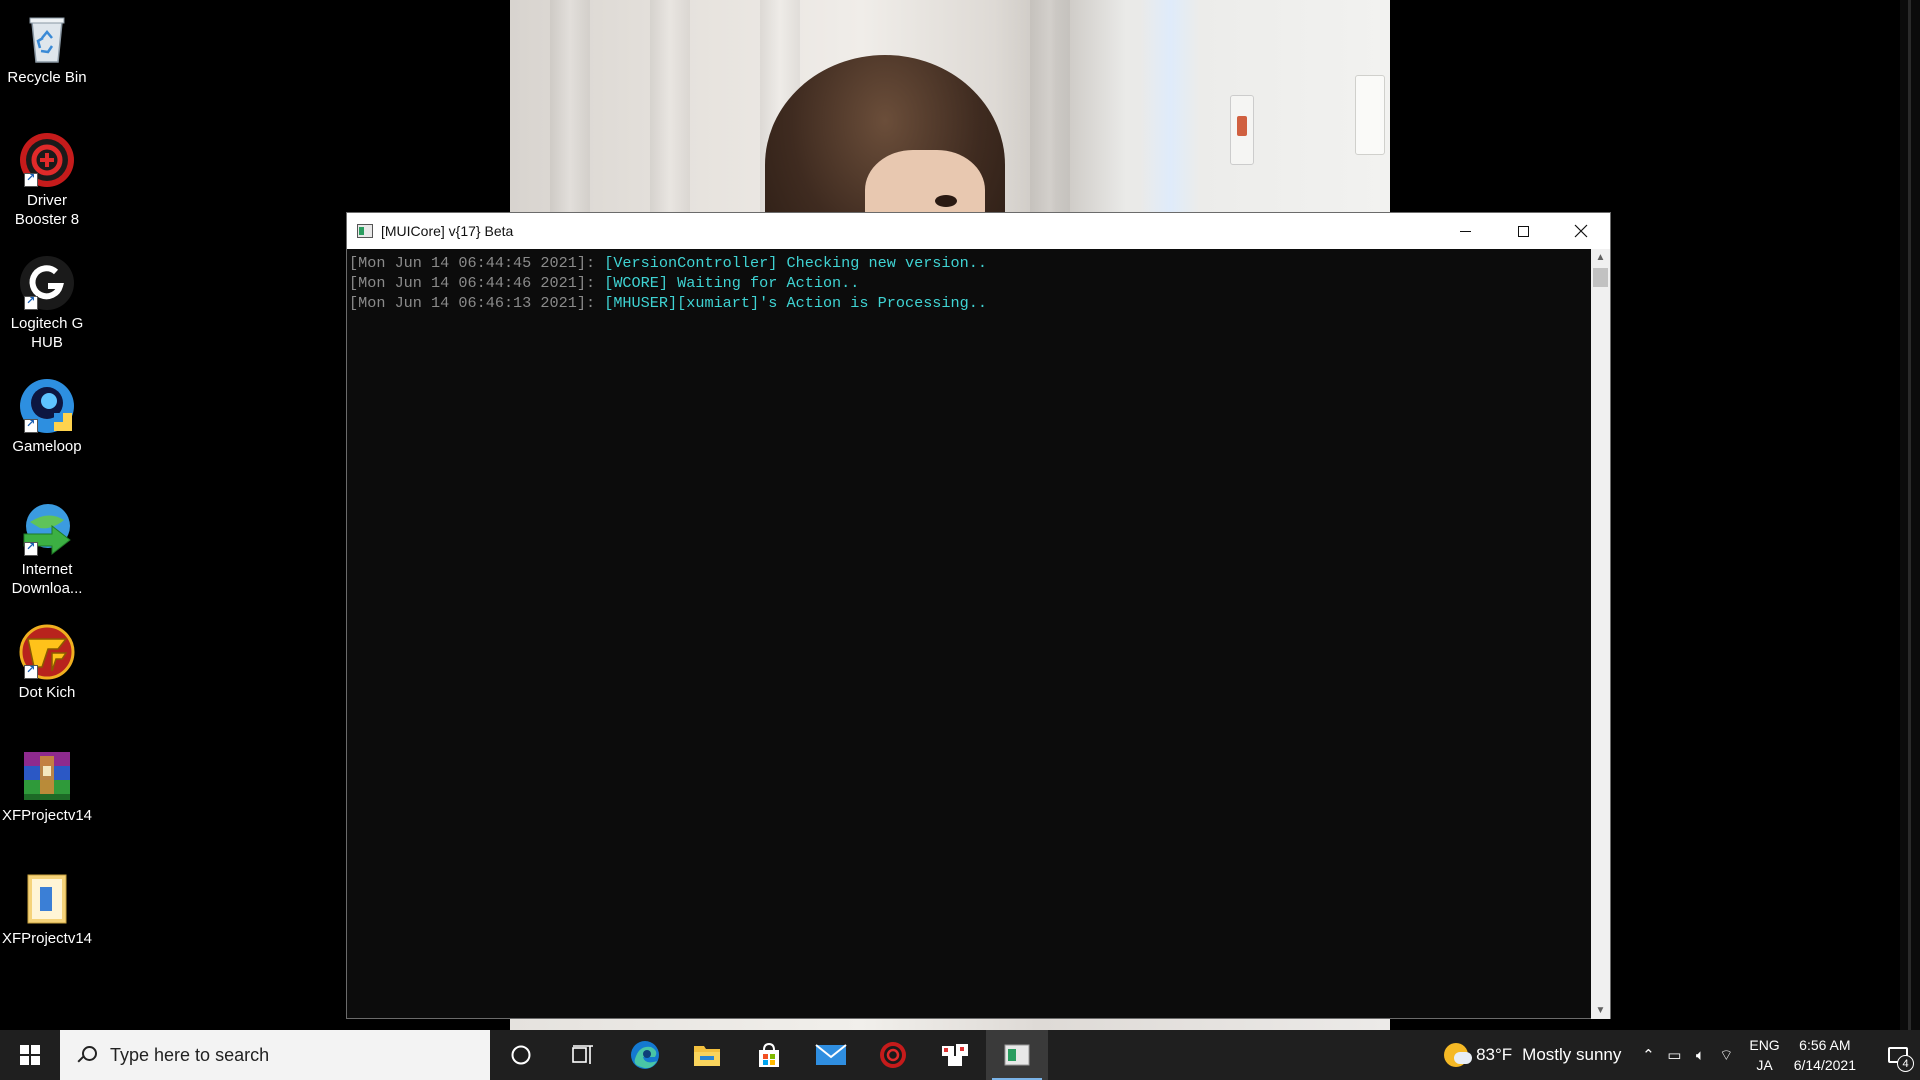 This screenshot has width=1920, height=1080. What do you see at coordinates (1600, 277) in the screenshot?
I see `scroll-thumb` at bounding box center [1600, 277].